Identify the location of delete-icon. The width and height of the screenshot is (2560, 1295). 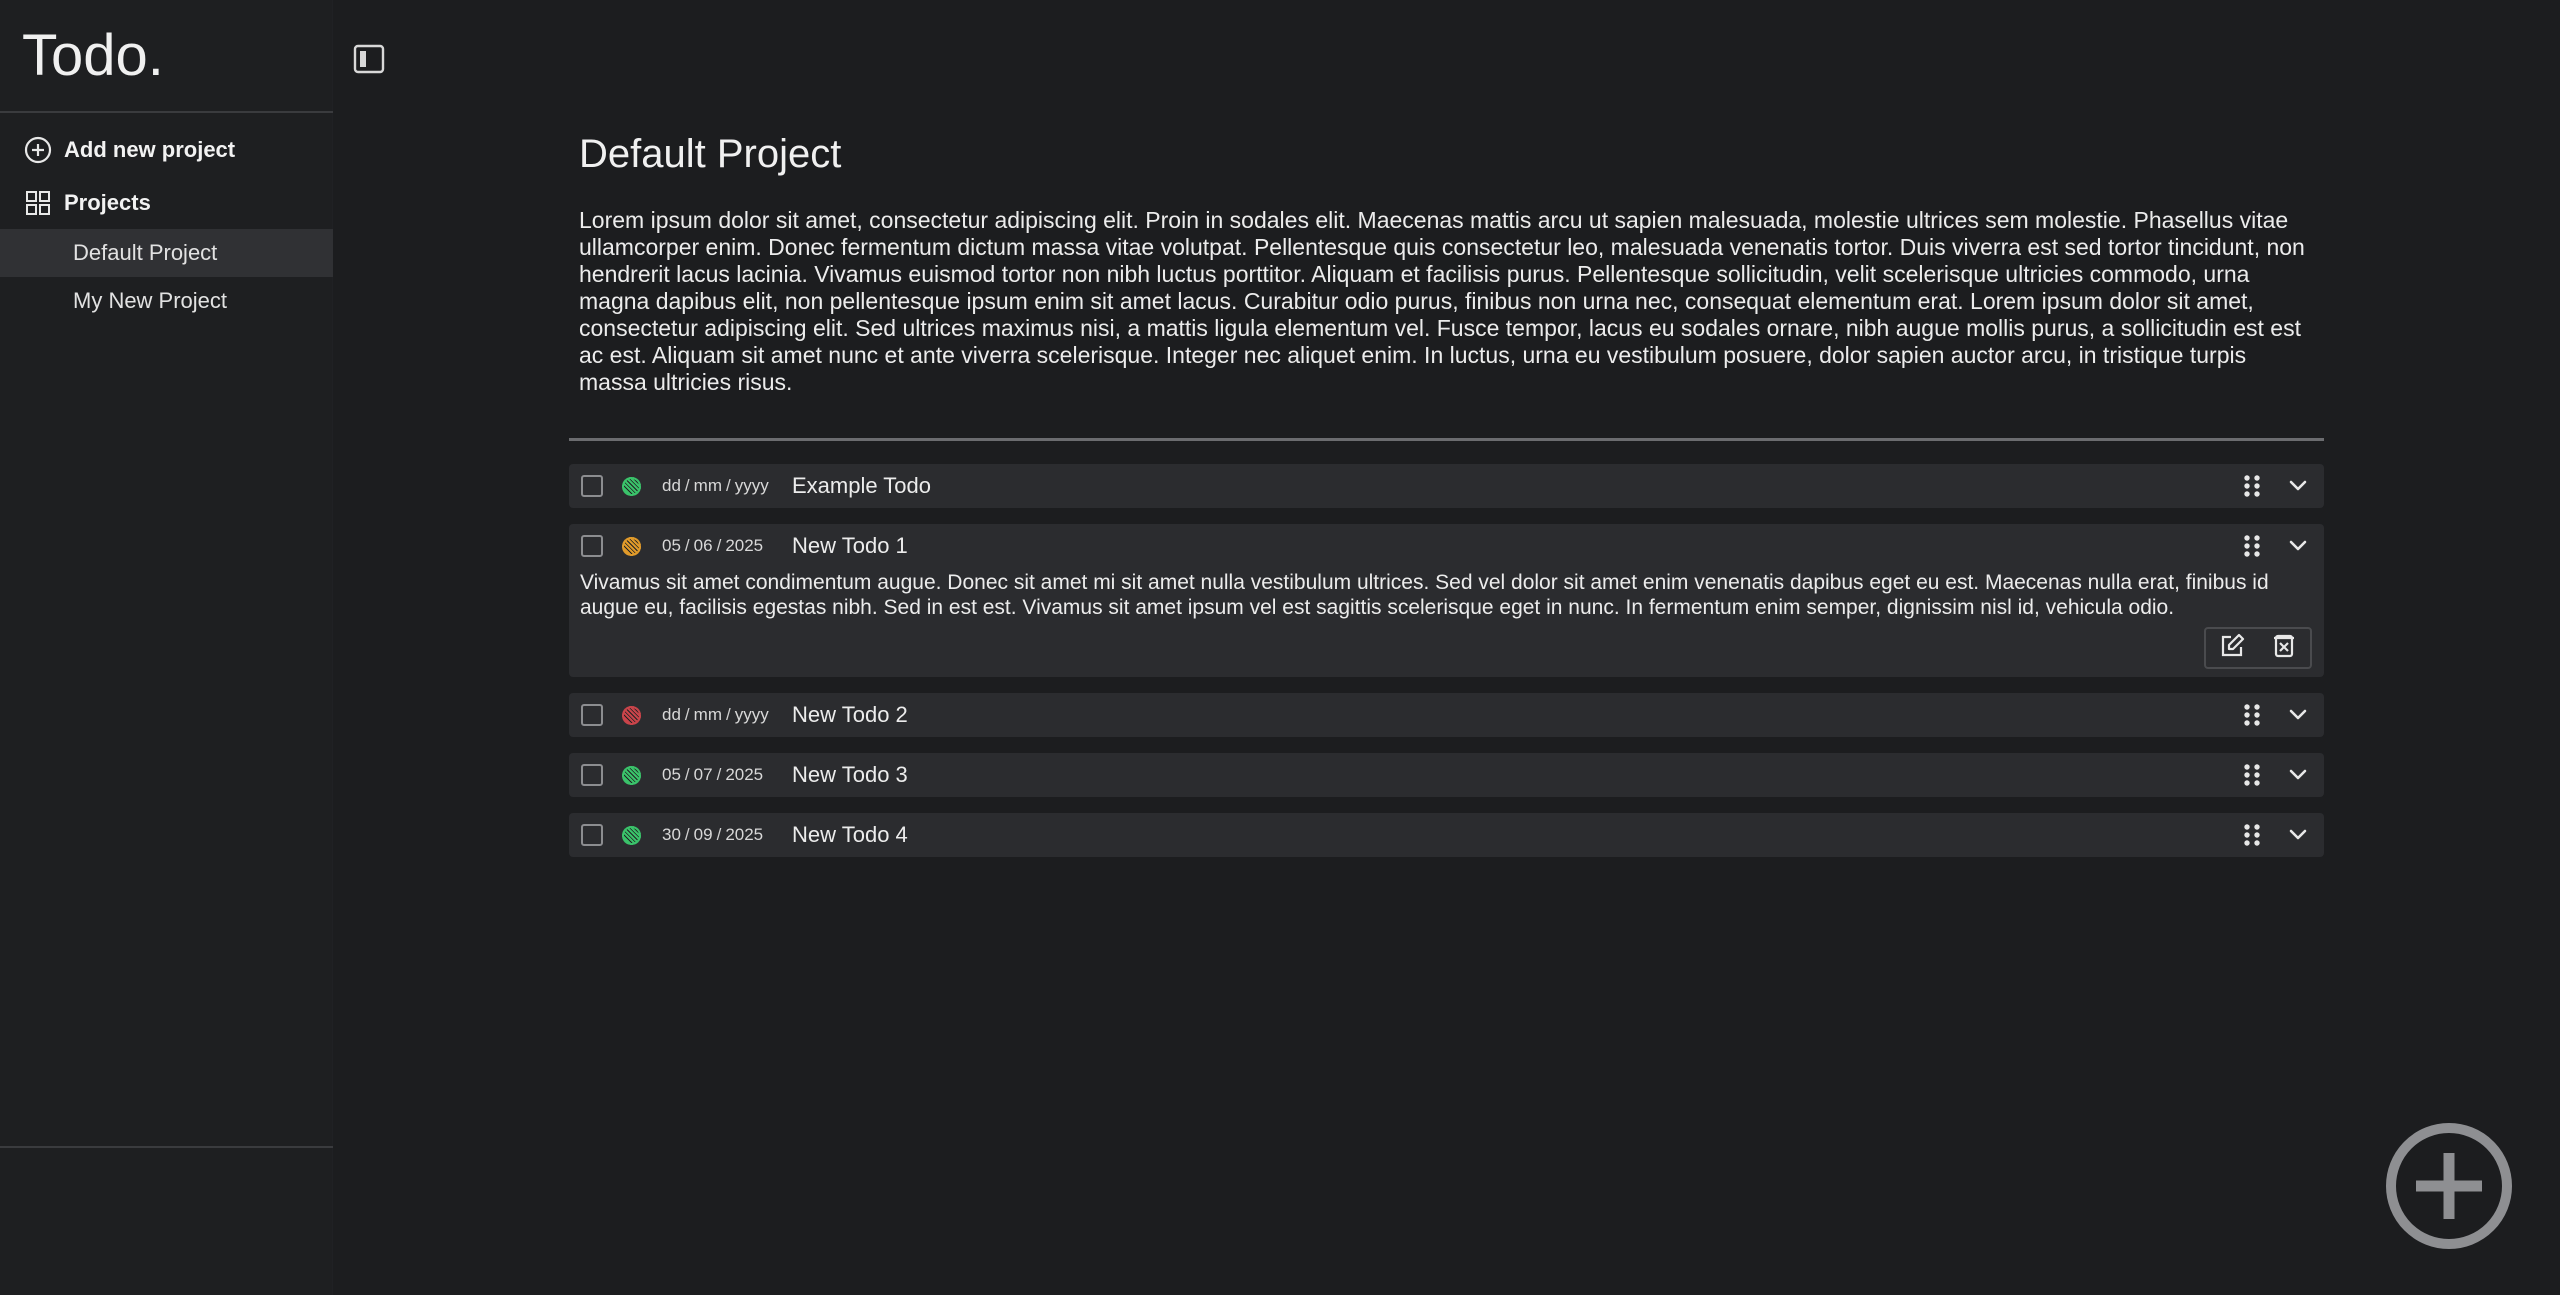
(2284, 648).